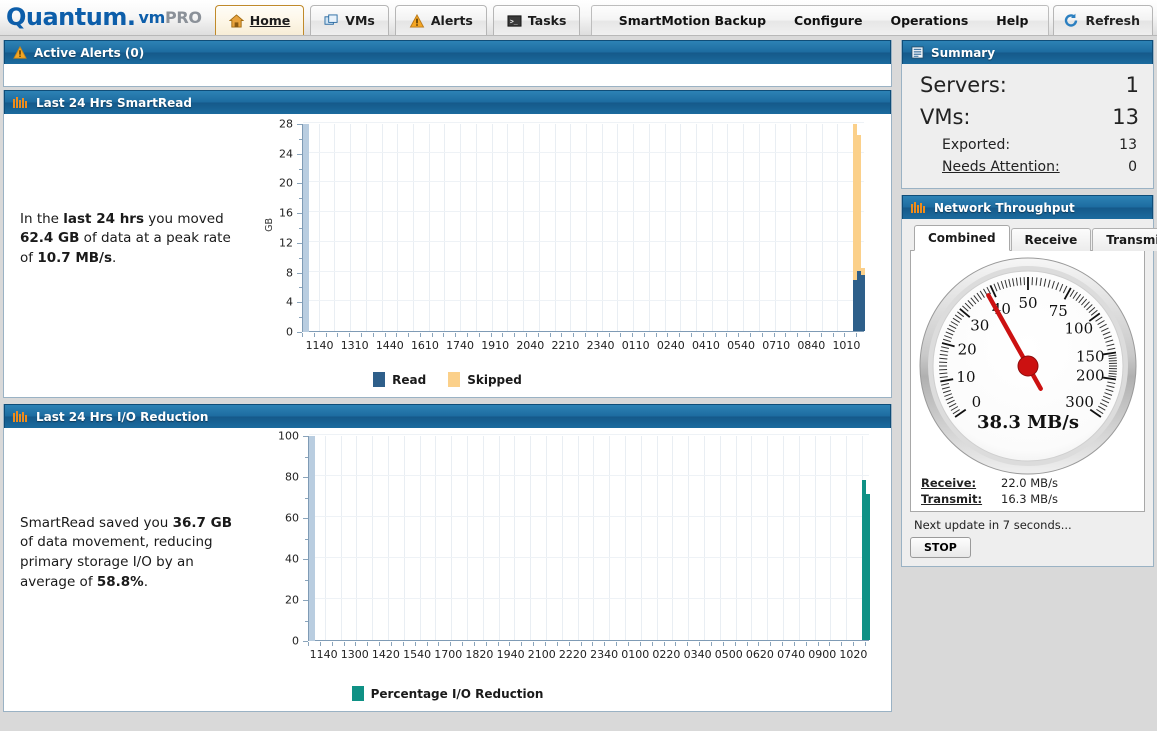 The height and width of the screenshot is (731, 1157). Describe the element at coordinates (1027, 145) in the screenshot. I see `summary-row-exported: Exported: 13` at that location.